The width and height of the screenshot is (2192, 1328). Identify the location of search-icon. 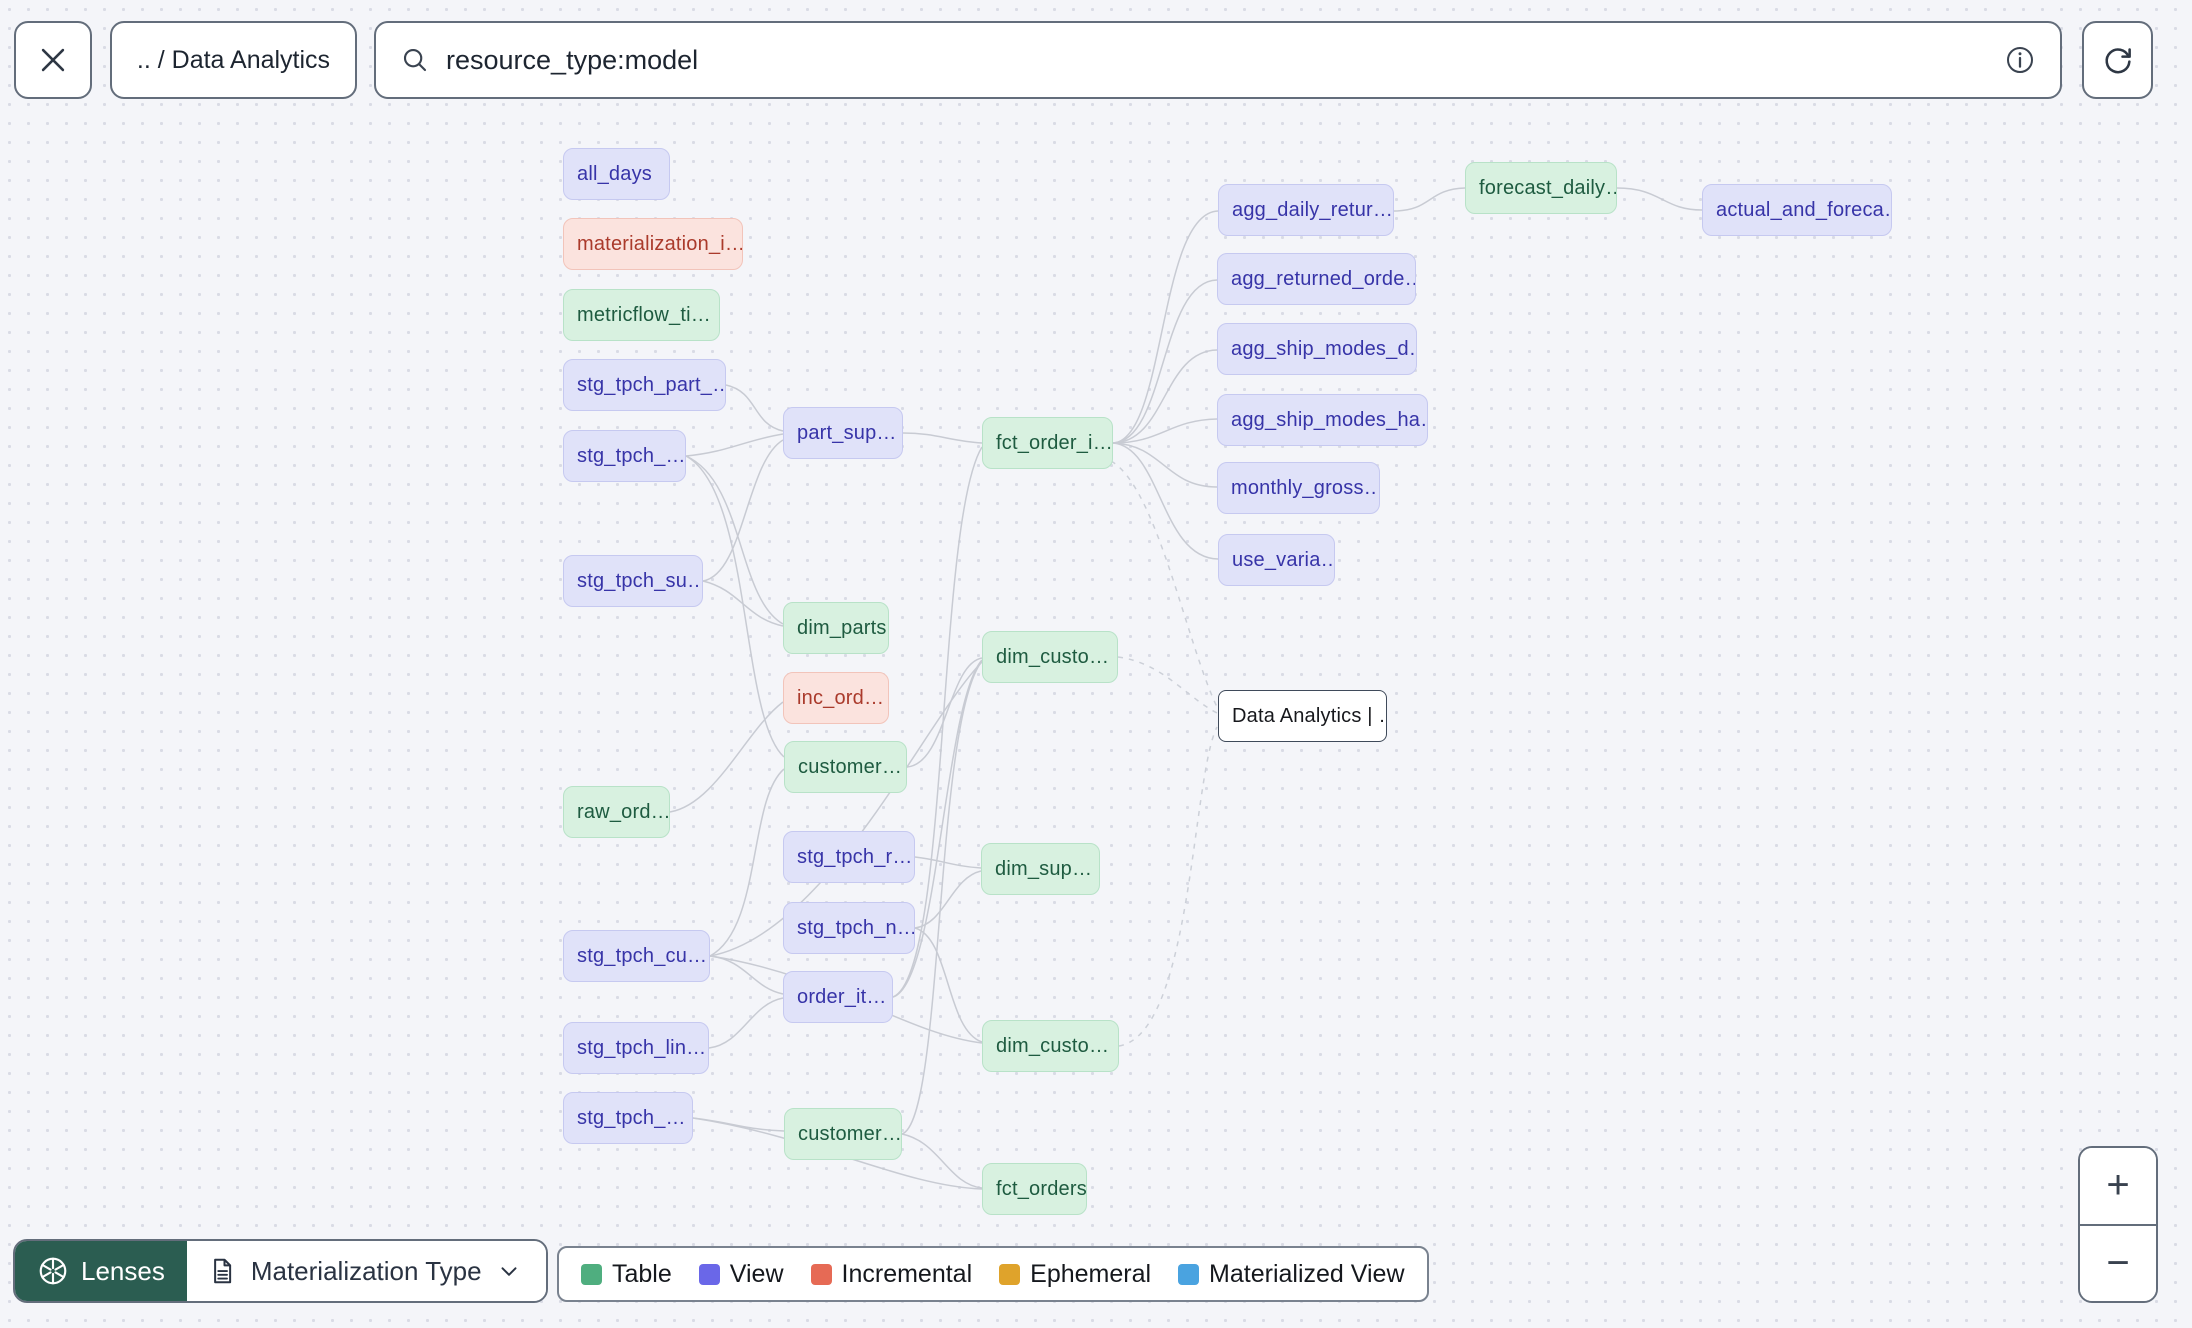
(415, 60).